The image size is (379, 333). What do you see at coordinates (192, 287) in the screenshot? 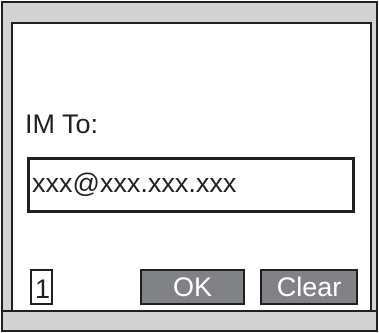
I see `ok-button: OK` at bounding box center [192, 287].